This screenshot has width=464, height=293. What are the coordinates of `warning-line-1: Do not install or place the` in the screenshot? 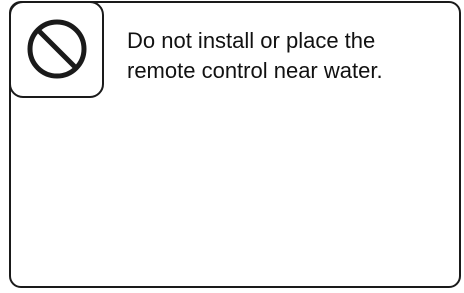 It's located at (251, 40).